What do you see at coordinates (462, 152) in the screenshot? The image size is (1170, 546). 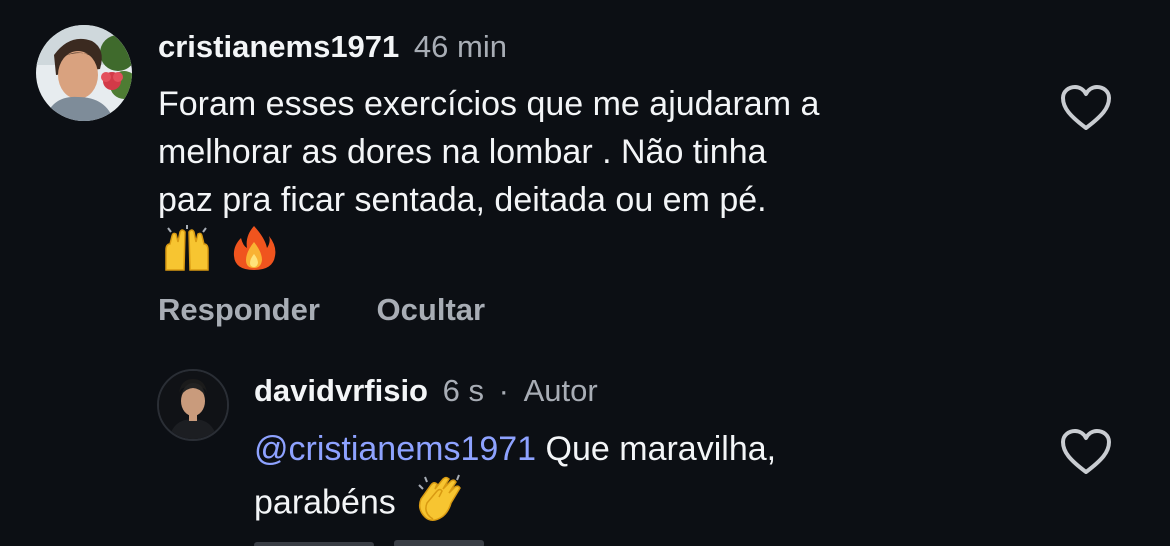 I see `comment-text-line: melhorar as dores na lombar . Não tinha` at bounding box center [462, 152].